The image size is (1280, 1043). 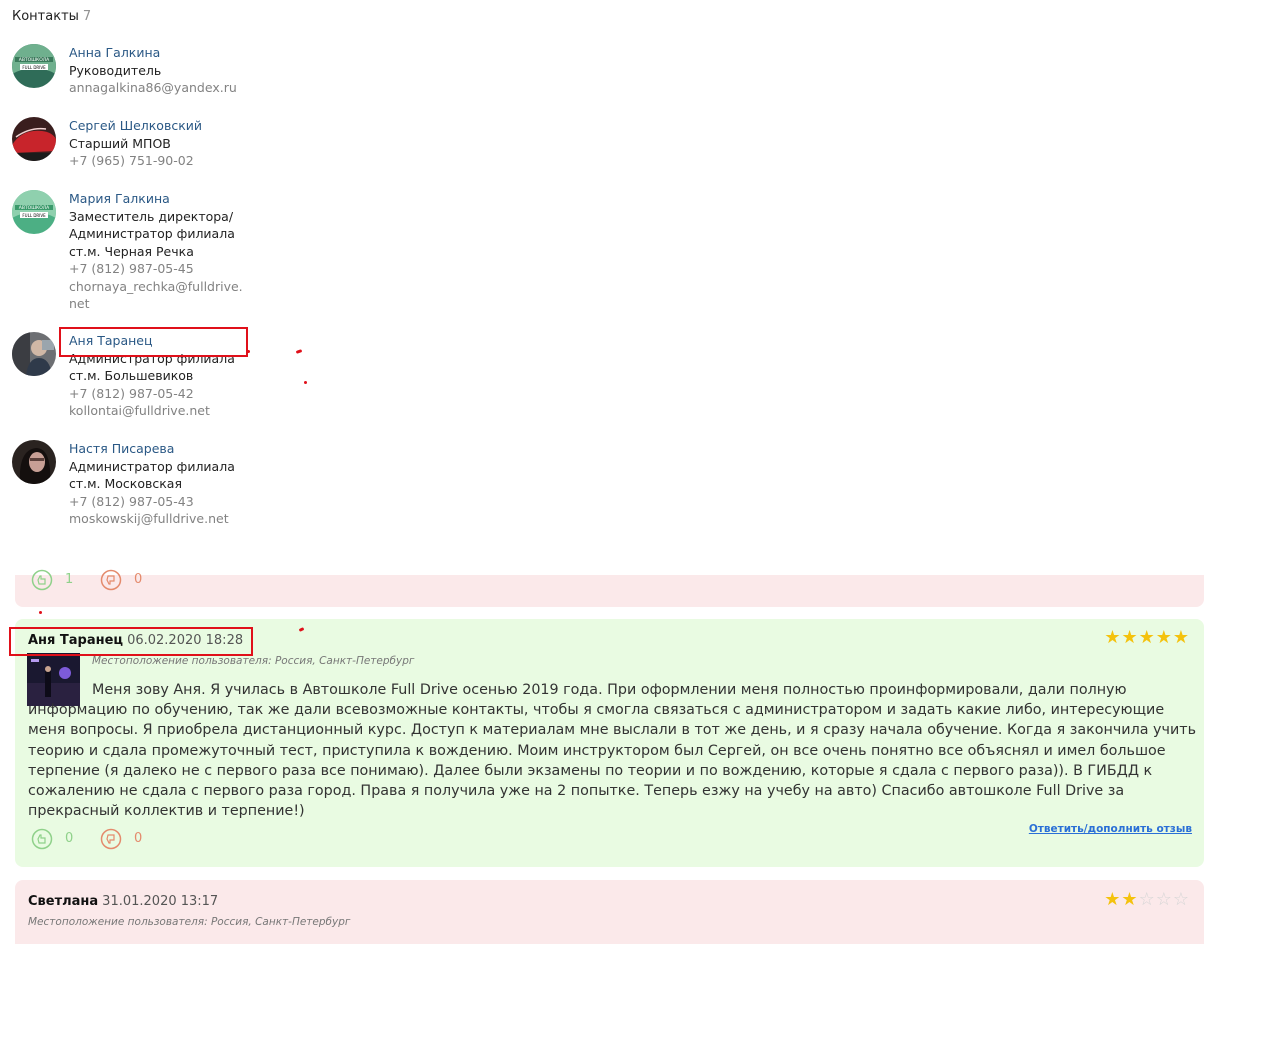 I want to click on like-count: 1, so click(x=69, y=579).